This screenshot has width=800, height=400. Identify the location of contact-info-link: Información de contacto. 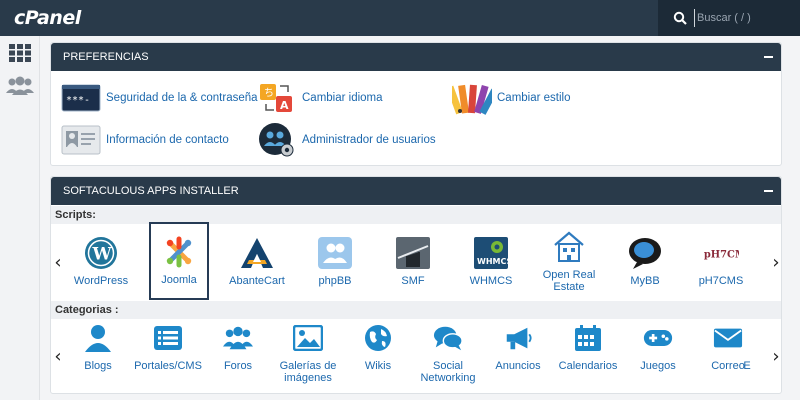
(145, 140).